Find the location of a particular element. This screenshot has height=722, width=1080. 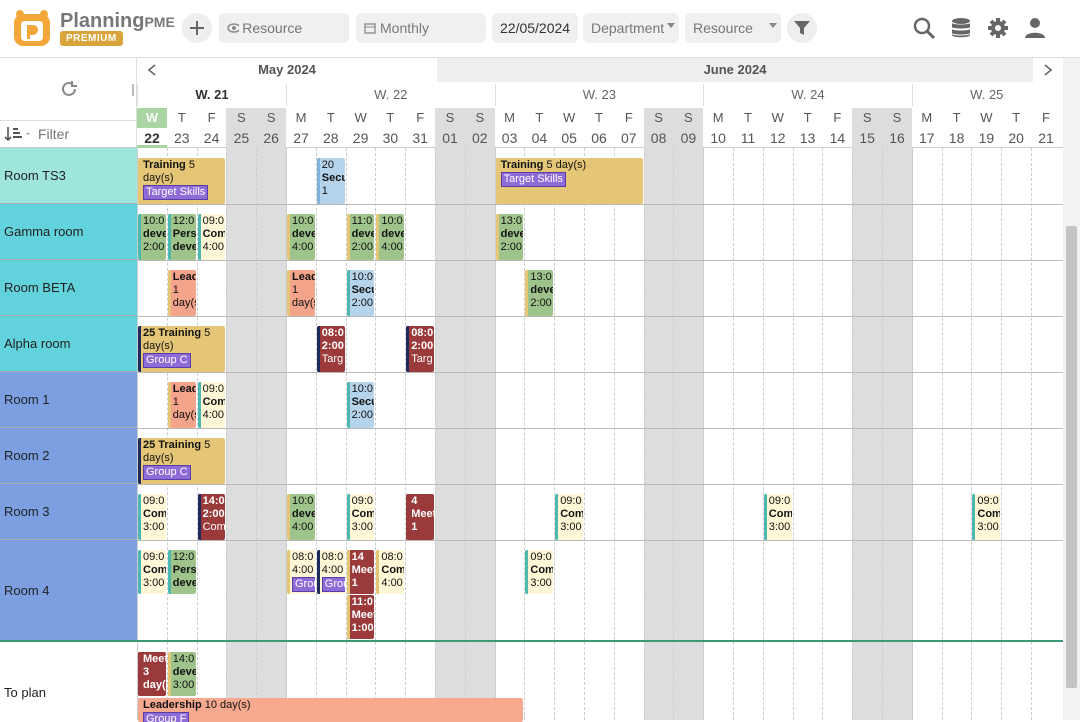

search-button is located at coordinates (924, 28).